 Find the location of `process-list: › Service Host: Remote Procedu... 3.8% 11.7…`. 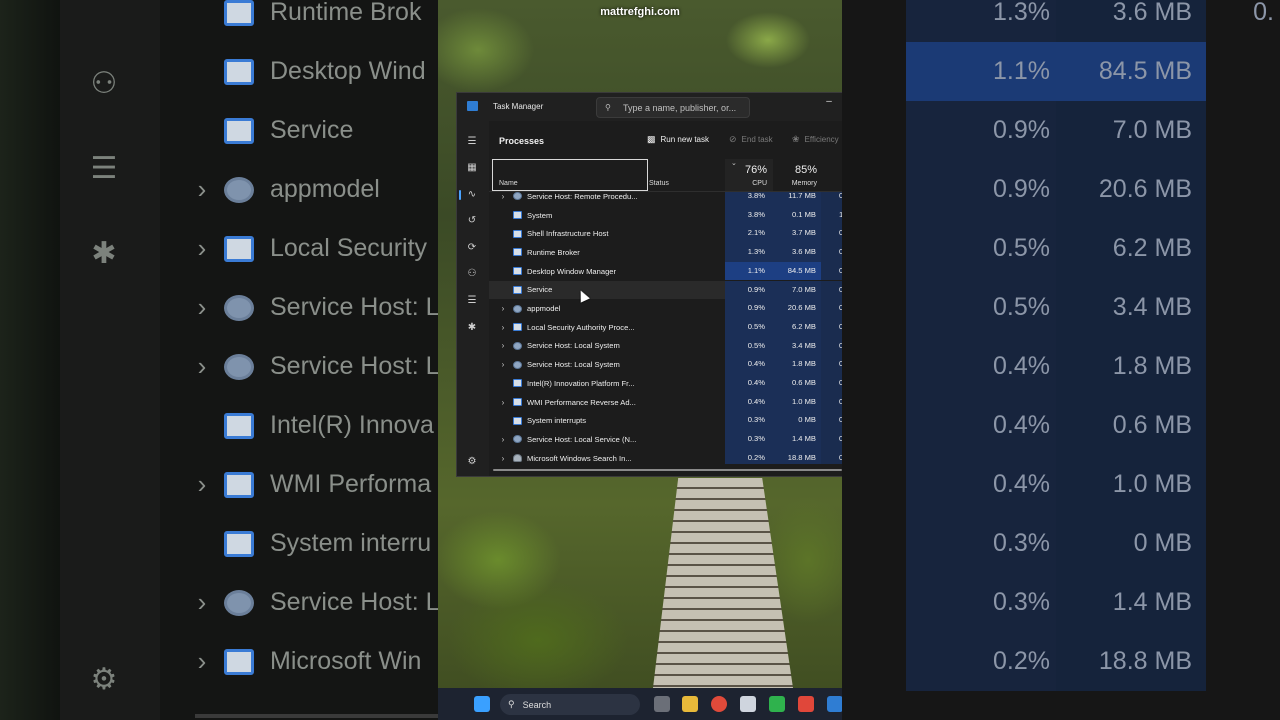

process-list: › Service Host: Remote Procedu... 3.8% 11.7… is located at coordinates (665, 328).